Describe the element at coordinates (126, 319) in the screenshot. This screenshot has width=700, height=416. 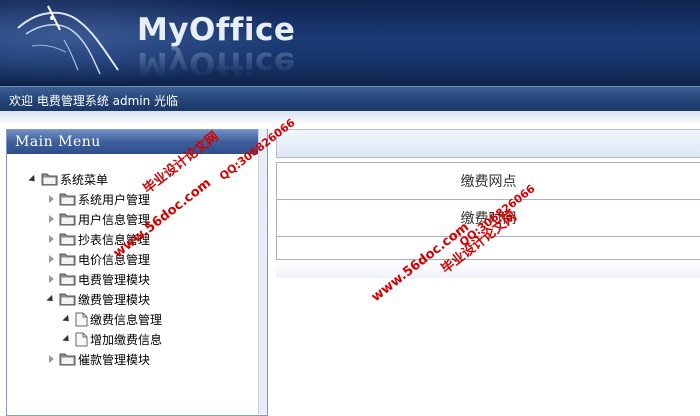
I see `submenu-item-label: 缴费信息管理` at that location.